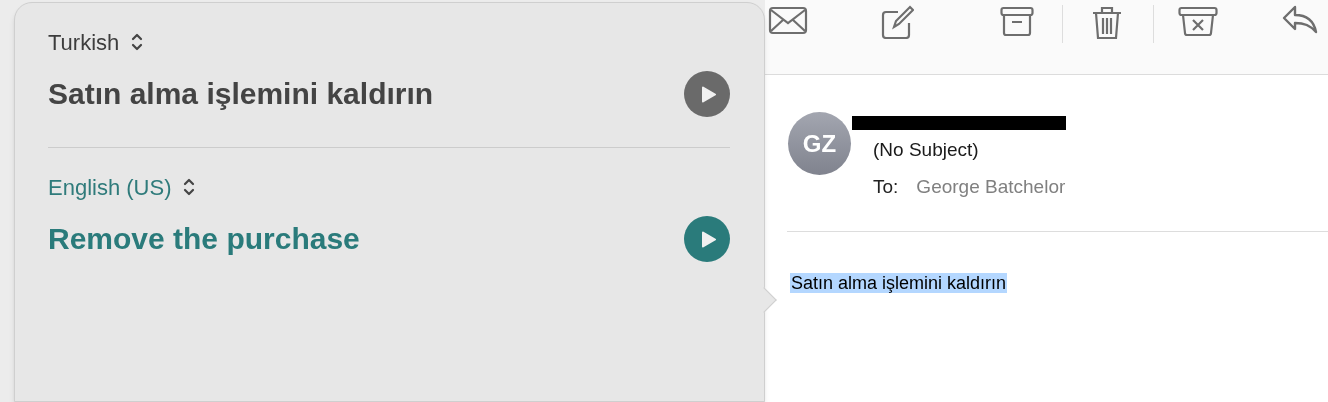  What do you see at coordinates (1198, 21) in the screenshot?
I see `junk-icon` at bounding box center [1198, 21].